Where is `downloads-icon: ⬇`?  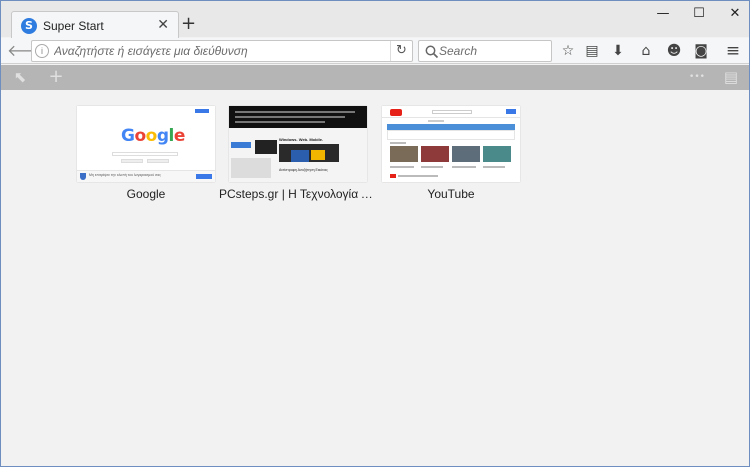
downloads-icon: ⬇ is located at coordinates (618, 51).